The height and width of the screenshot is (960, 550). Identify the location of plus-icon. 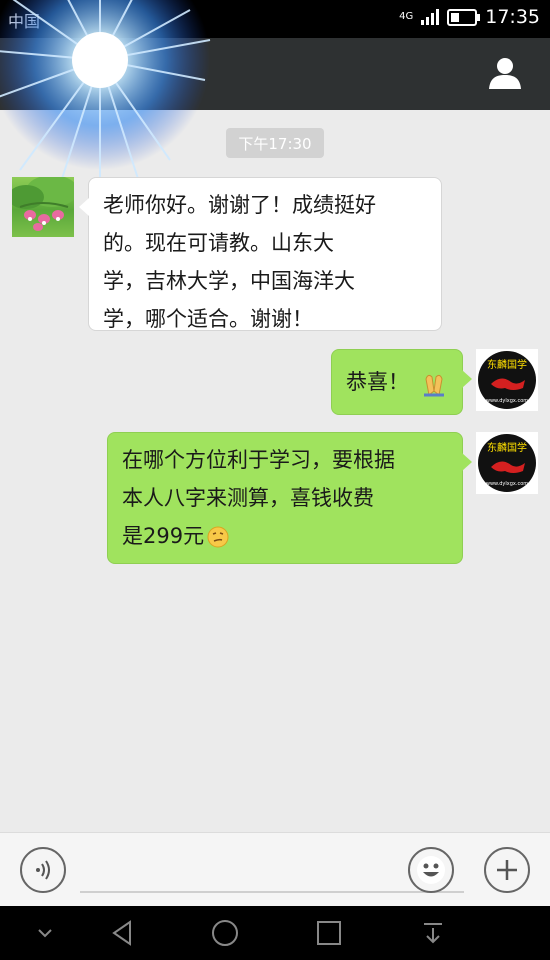
(507, 870).